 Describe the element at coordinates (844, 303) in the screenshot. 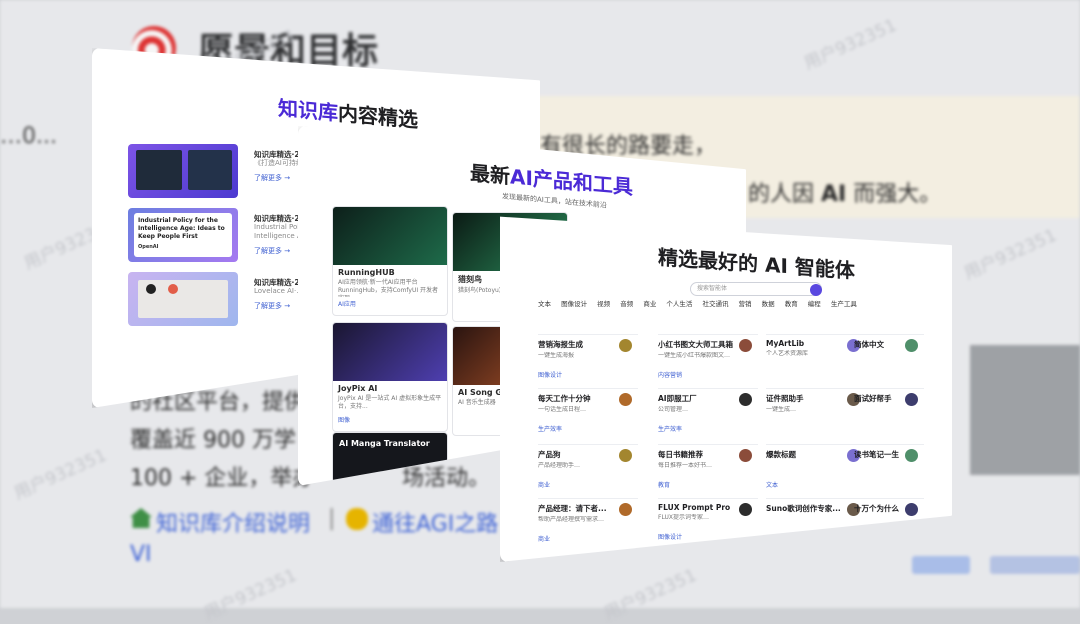

I see `tab-productivity: 生产工具` at that location.